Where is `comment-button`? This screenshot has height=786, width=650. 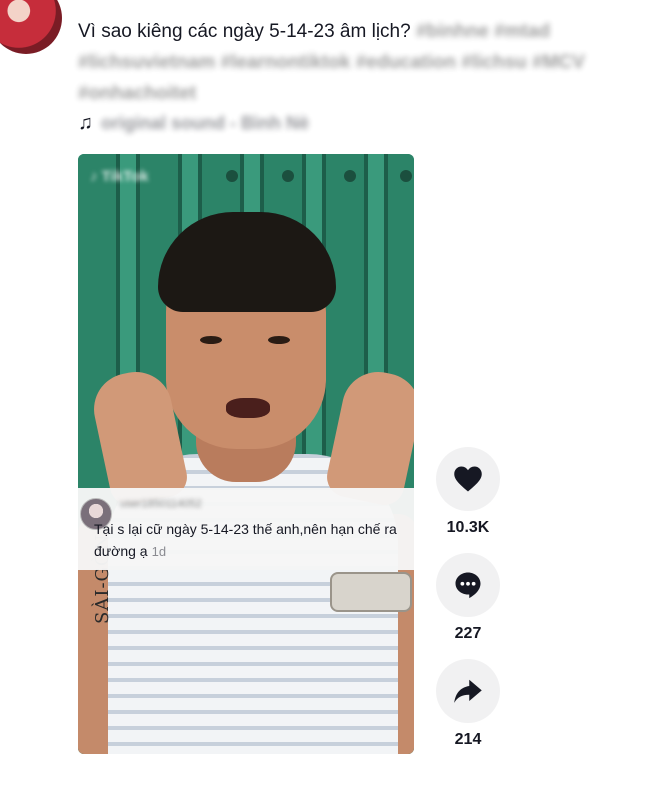
comment-button is located at coordinates (468, 585).